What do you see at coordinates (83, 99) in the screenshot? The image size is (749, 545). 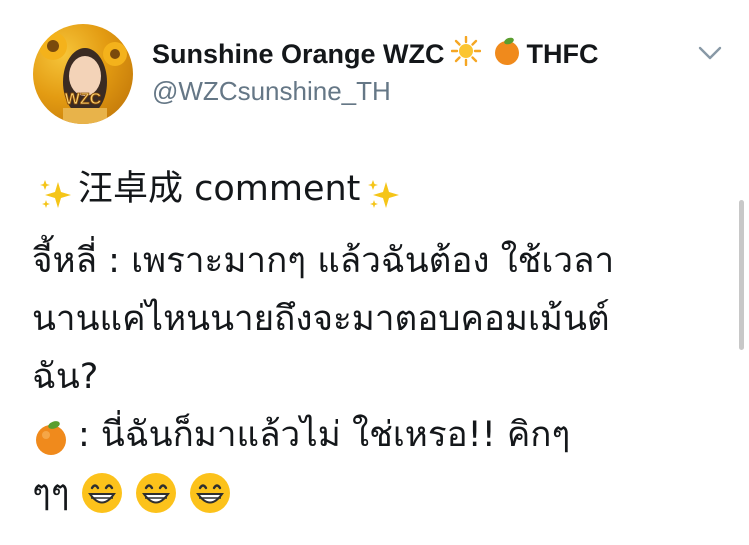 I see `avatar-logo-text: WZC` at bounding box center [83, 99].